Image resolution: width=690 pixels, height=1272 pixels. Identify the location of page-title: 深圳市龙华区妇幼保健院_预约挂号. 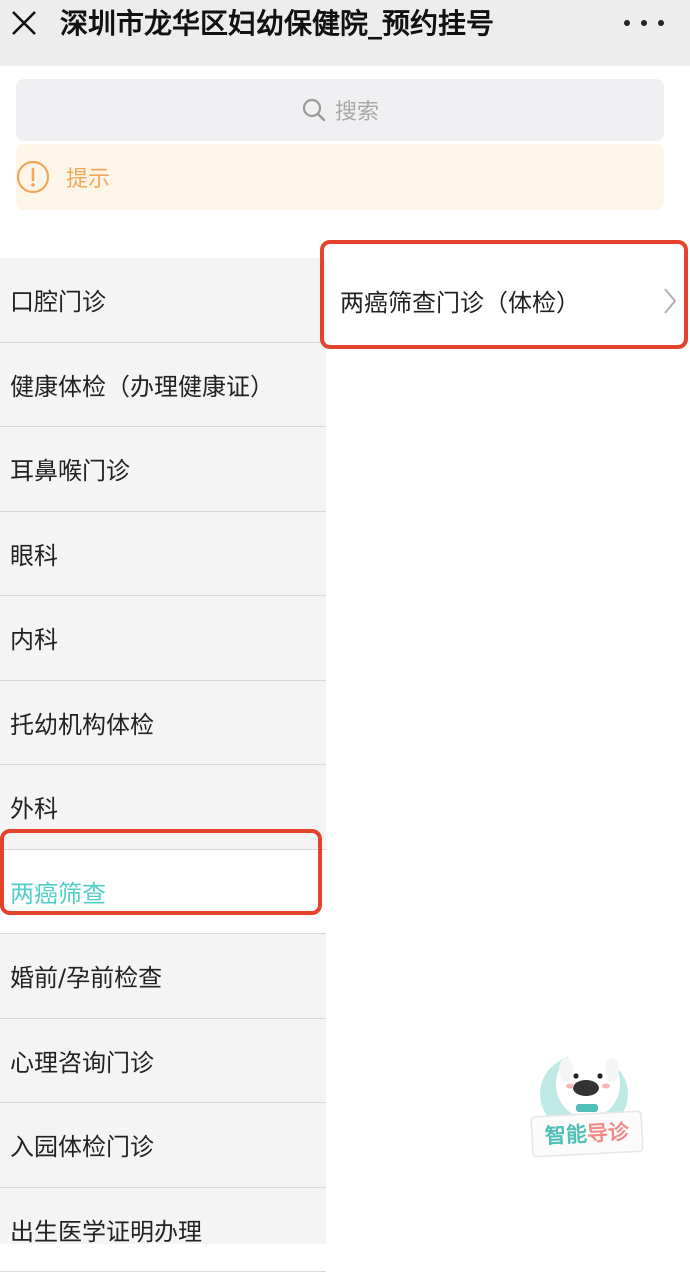
(277, 24).